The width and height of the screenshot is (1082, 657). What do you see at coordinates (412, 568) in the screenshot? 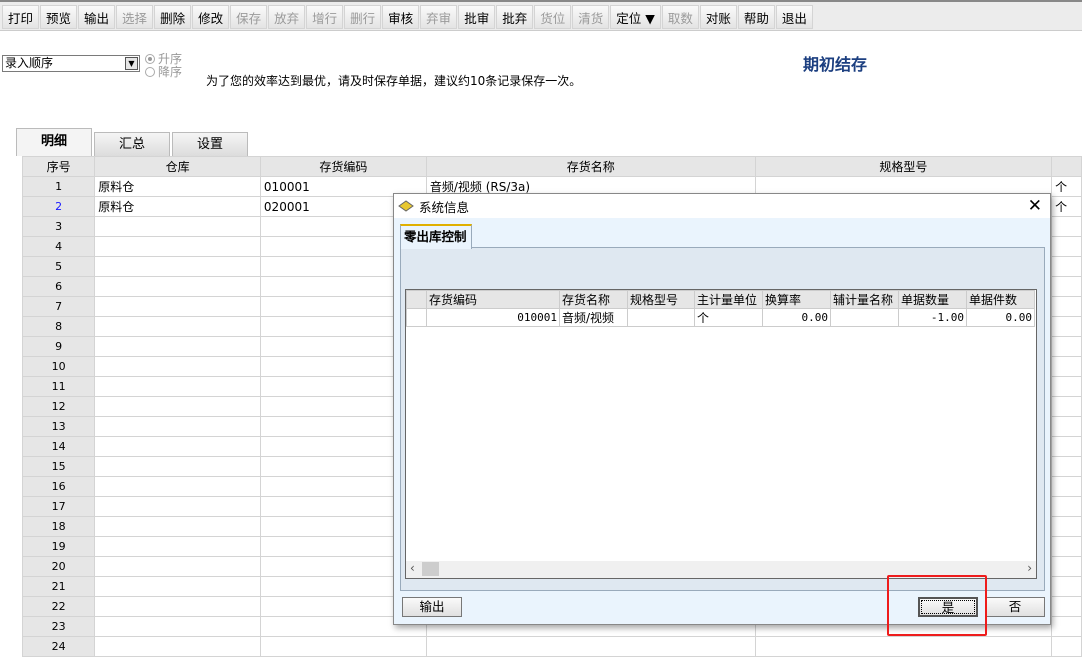
I see `chevron-left-icon: ‹` at bounding box center [412, 568].